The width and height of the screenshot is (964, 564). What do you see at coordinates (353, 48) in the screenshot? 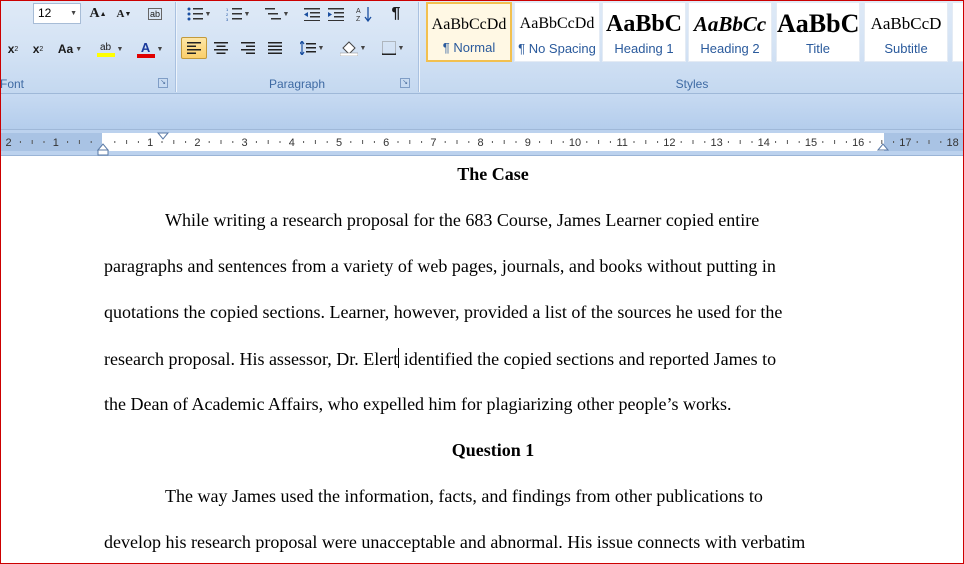
I see `shading-button: ▼` at bounding box center [353, 48].